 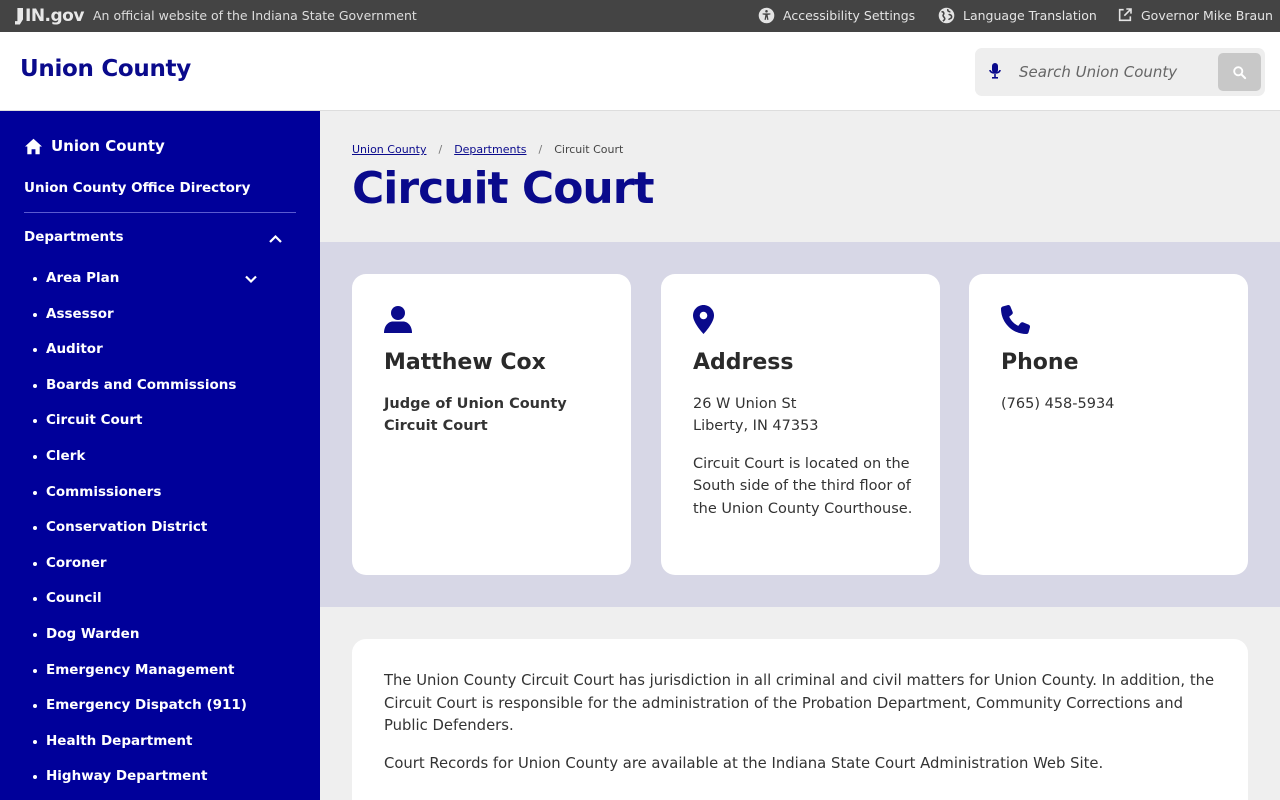 What do you see at coordinates (503, 188) in the screenshot?
I see `page-title: Circuit Court` at bounding box center [503, 188].